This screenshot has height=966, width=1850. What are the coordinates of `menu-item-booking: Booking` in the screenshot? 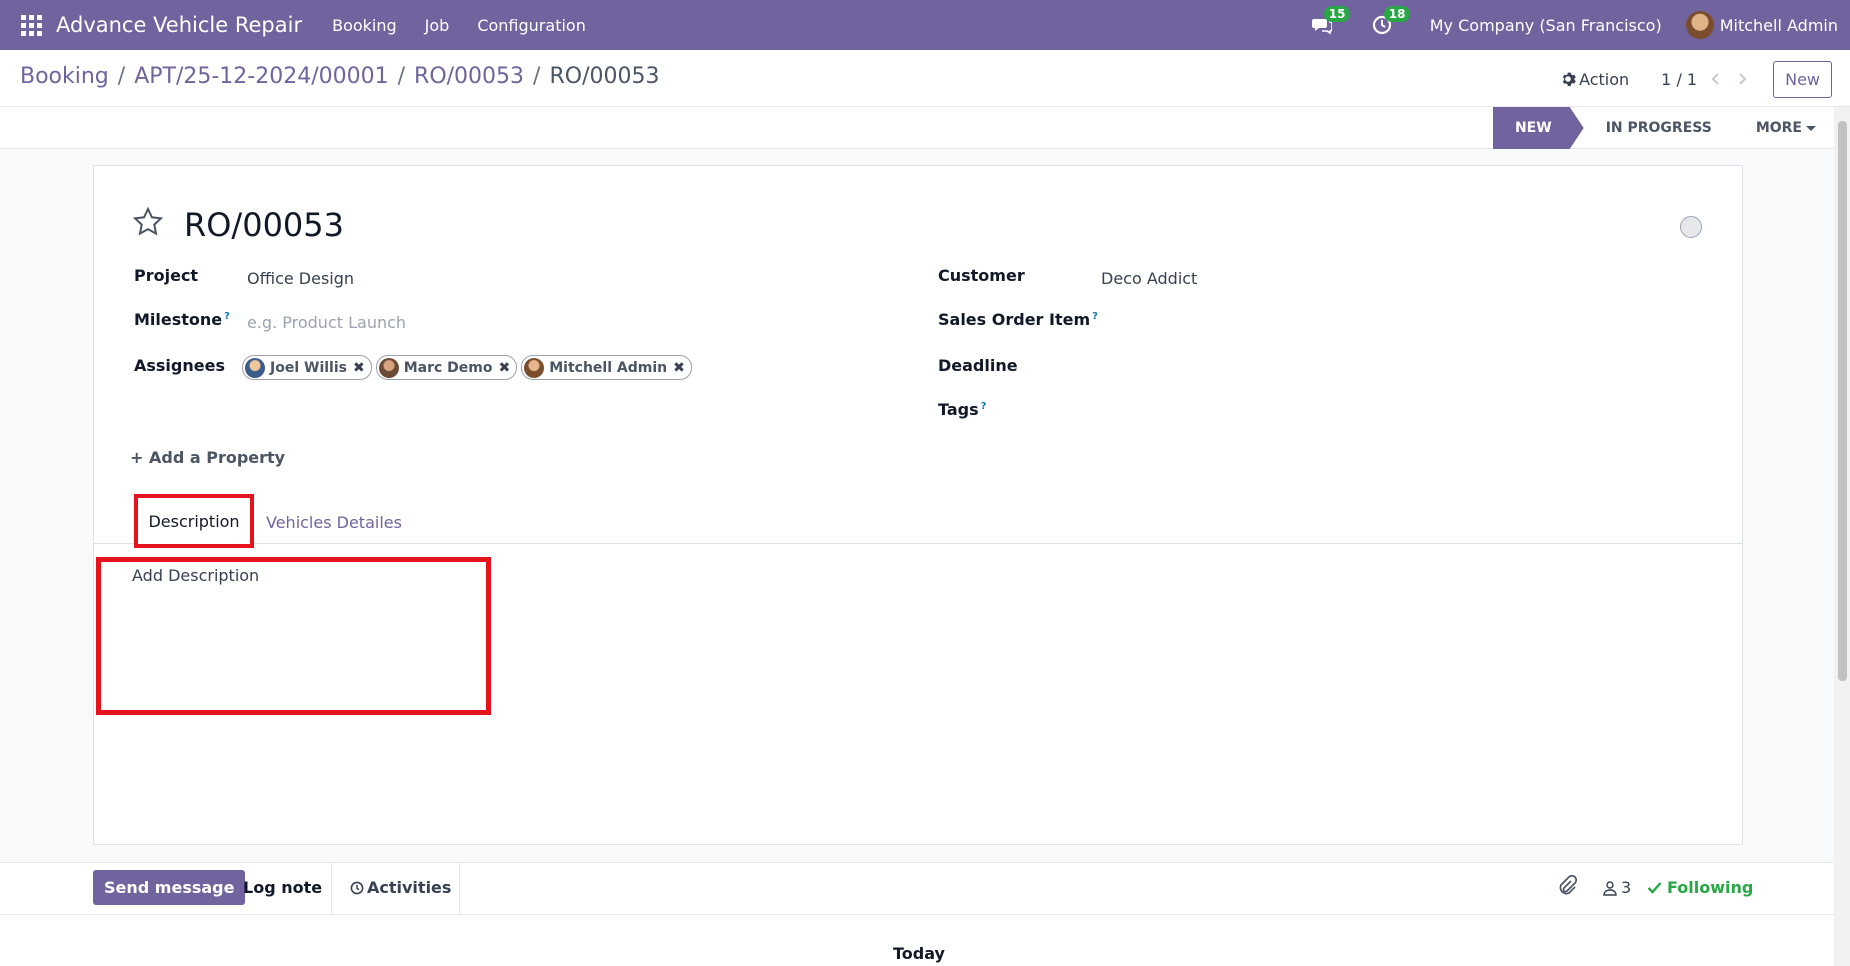 It's located at (364, 25).